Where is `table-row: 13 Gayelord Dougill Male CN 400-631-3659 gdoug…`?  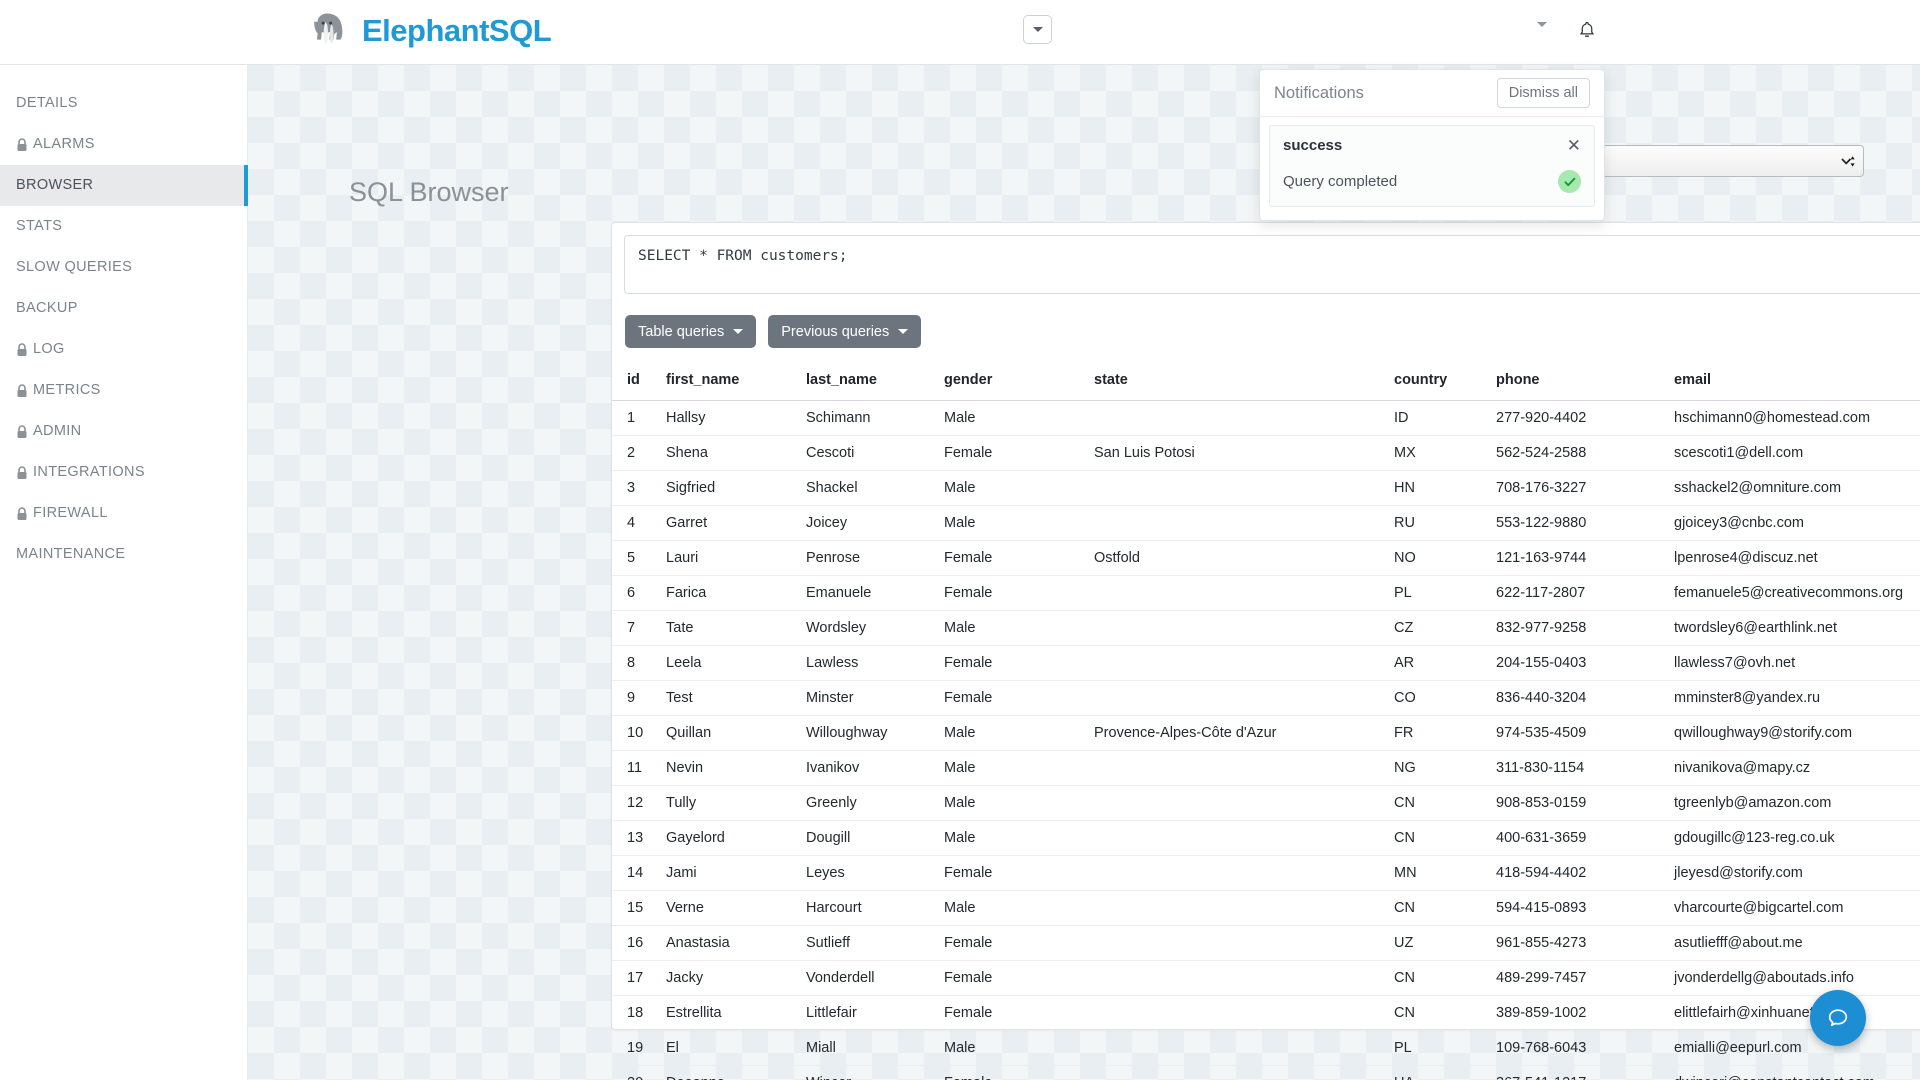
table-row: 13 Gayelord Dougill Male CN 400-631-3659 gdoug… is located at coordinates (1266, 838).